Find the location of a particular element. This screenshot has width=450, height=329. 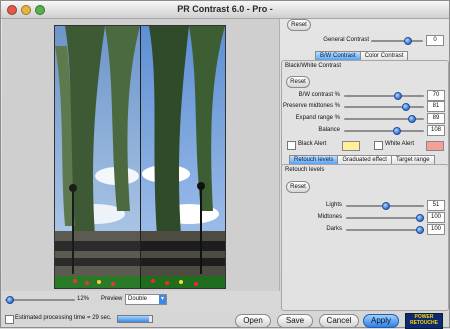

general-contrast-knob is located at coordinates (408, 41).